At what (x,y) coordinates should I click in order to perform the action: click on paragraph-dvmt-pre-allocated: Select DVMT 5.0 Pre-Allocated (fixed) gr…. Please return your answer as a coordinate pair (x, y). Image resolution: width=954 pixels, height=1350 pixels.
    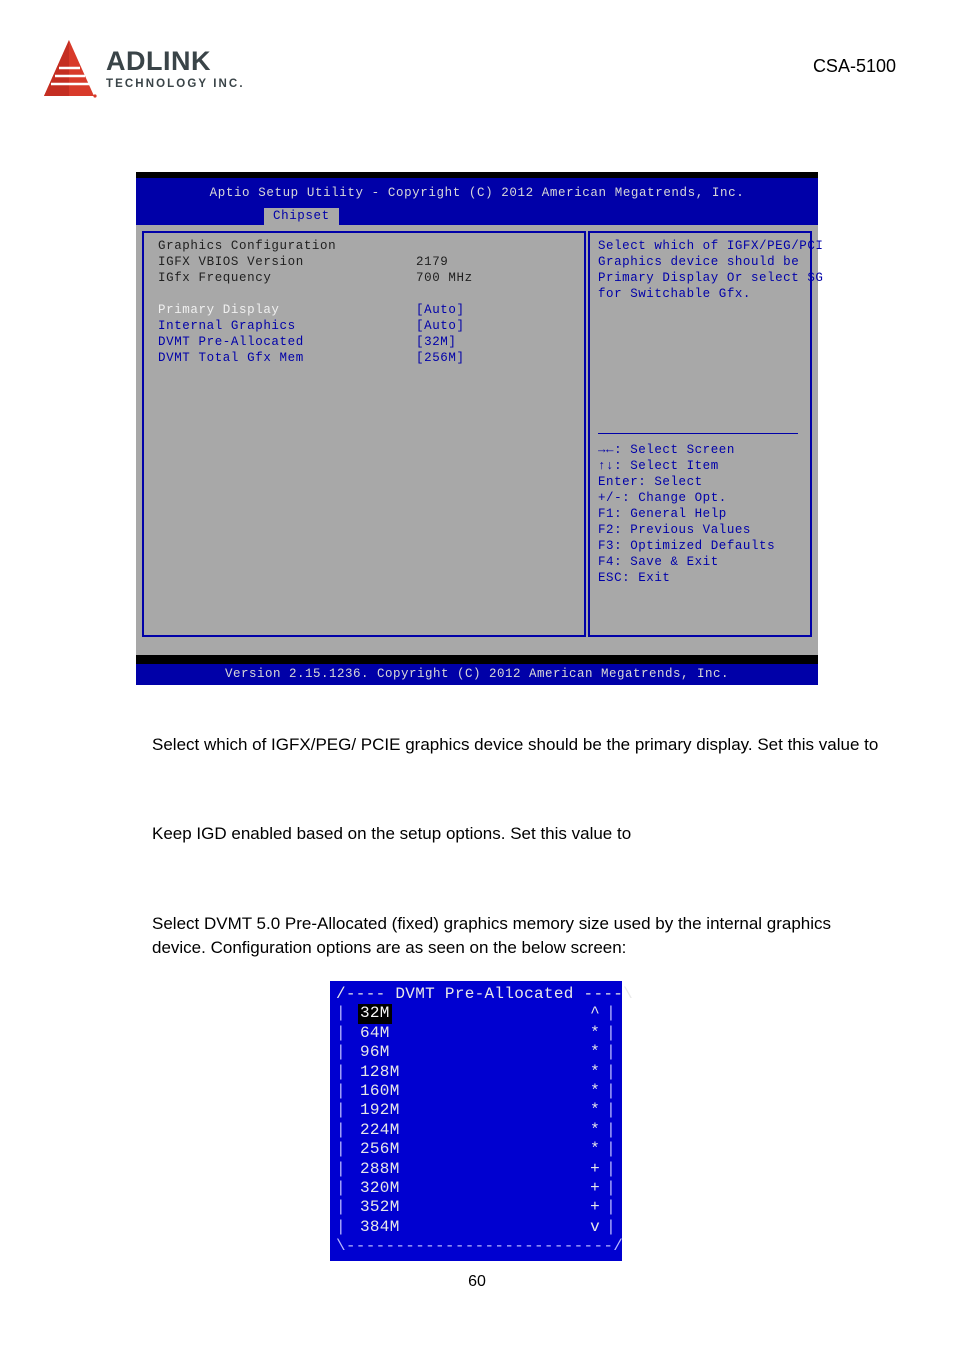
    Looking at the image, I should click on (492, 935).